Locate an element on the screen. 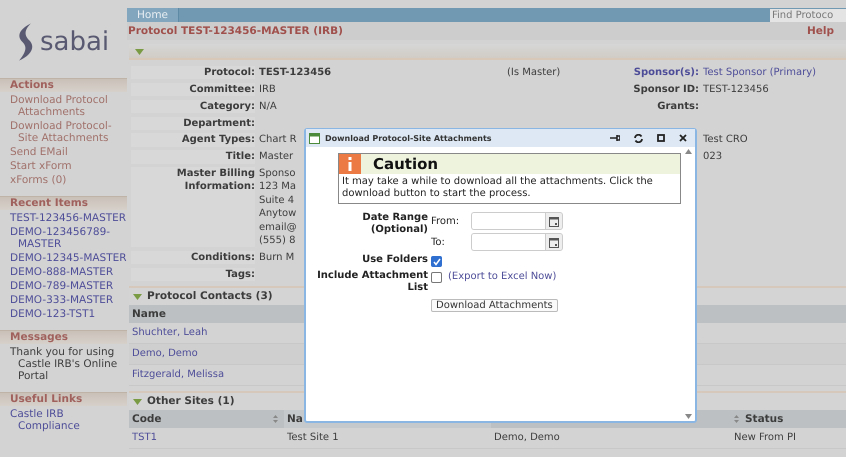  table-cell-text: New From PI is located at coordinates (765, 438).